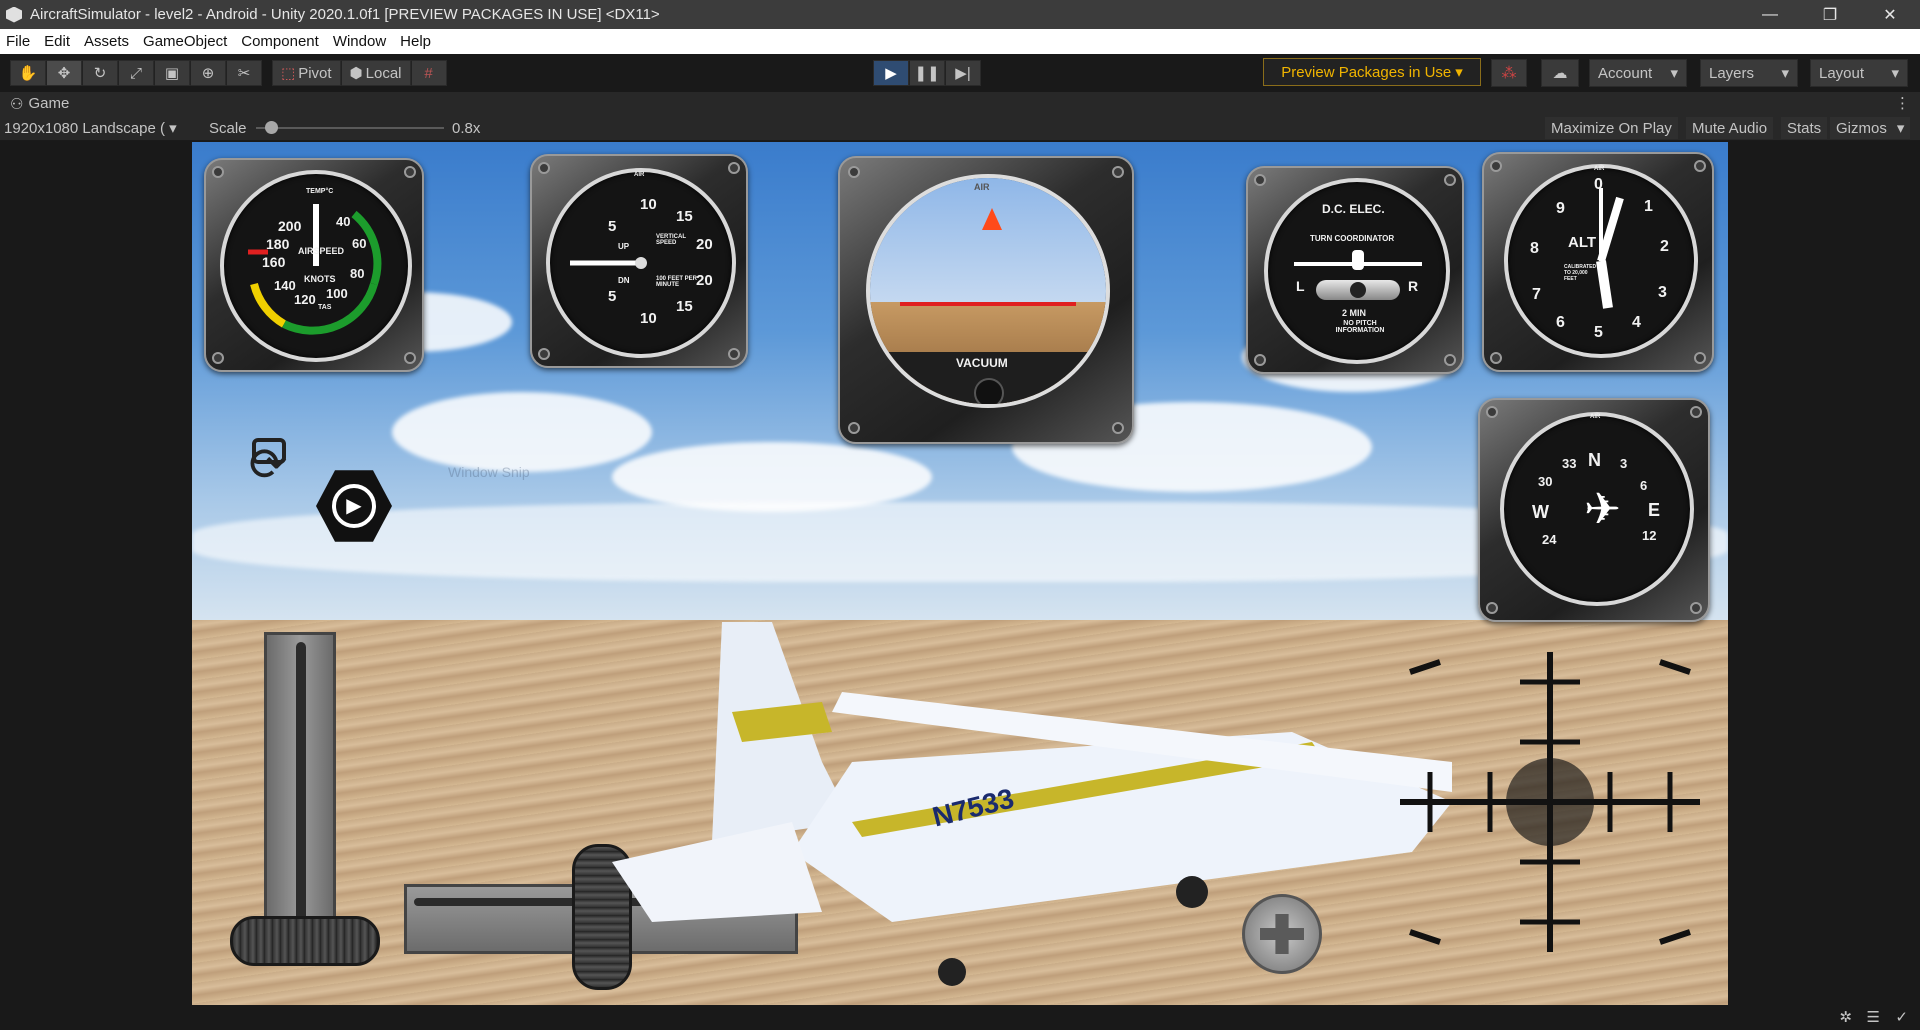  What do you see at coordinates (359, 41) in the screenshot?
I see `menu-window: Window` at bounding box center [359, 41].